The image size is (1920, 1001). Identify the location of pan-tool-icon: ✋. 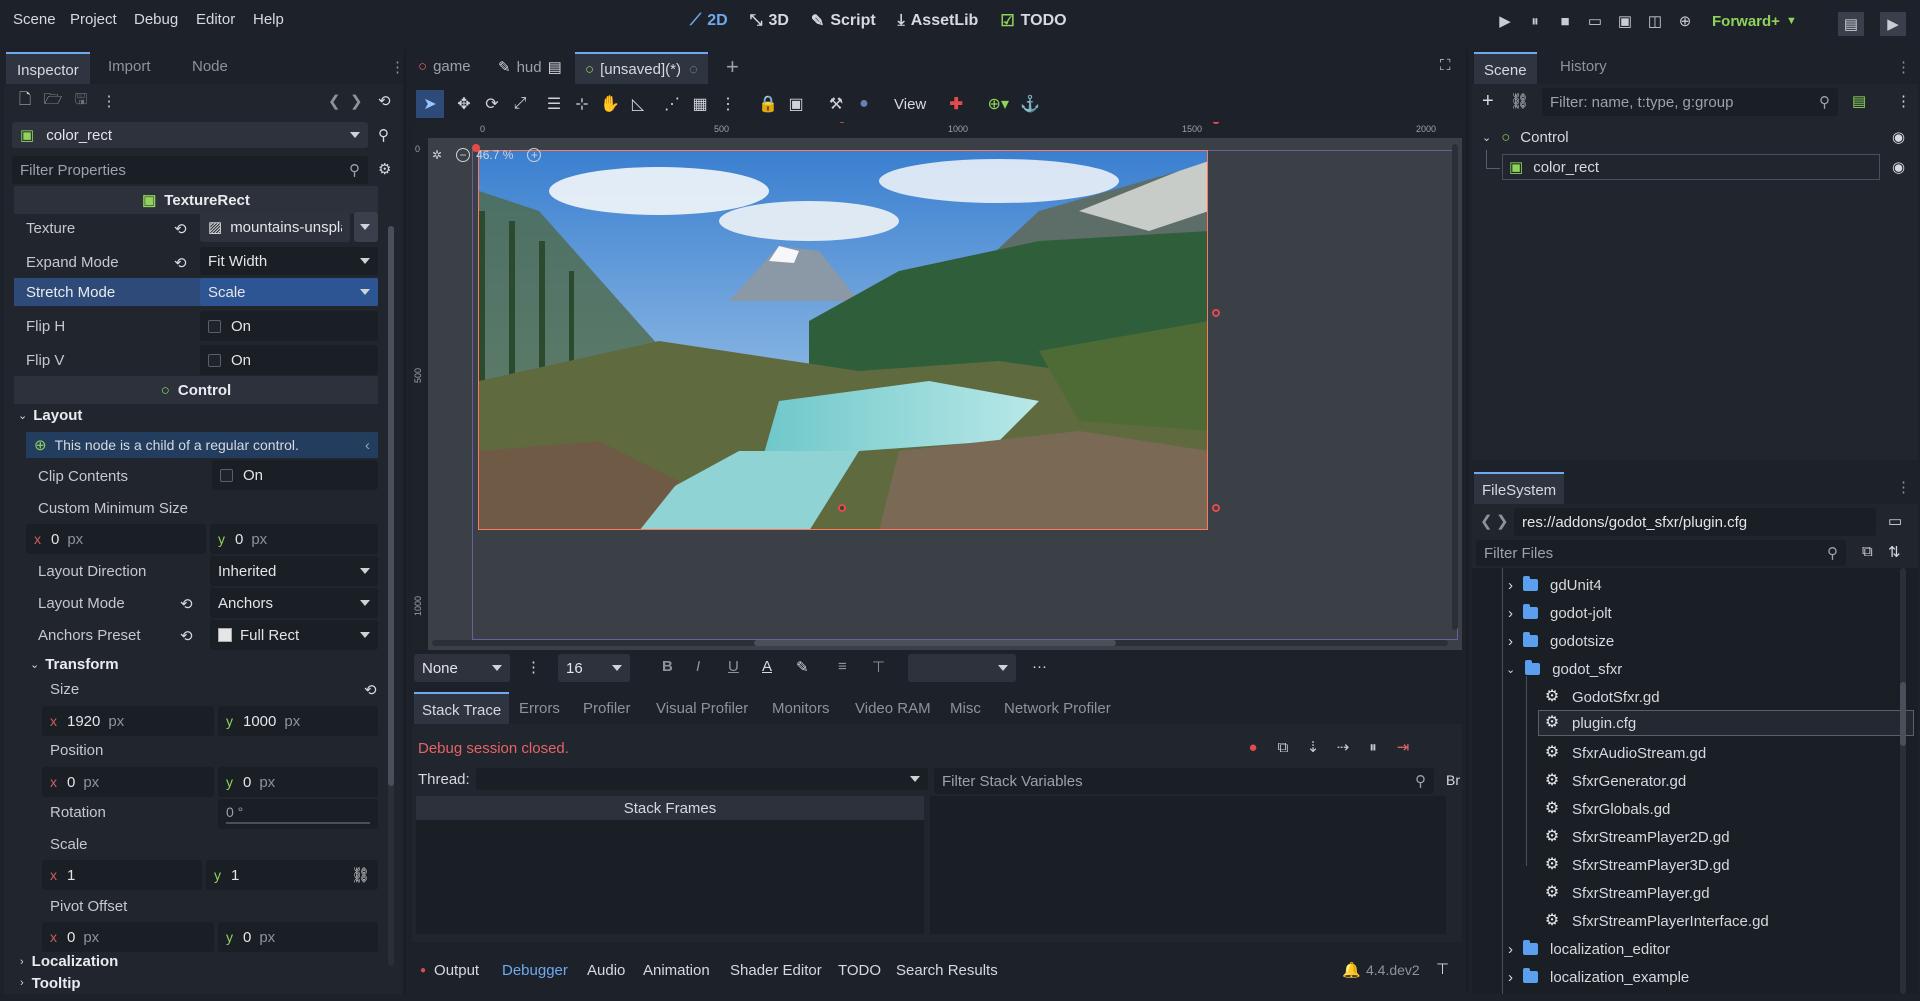
(610, 104).